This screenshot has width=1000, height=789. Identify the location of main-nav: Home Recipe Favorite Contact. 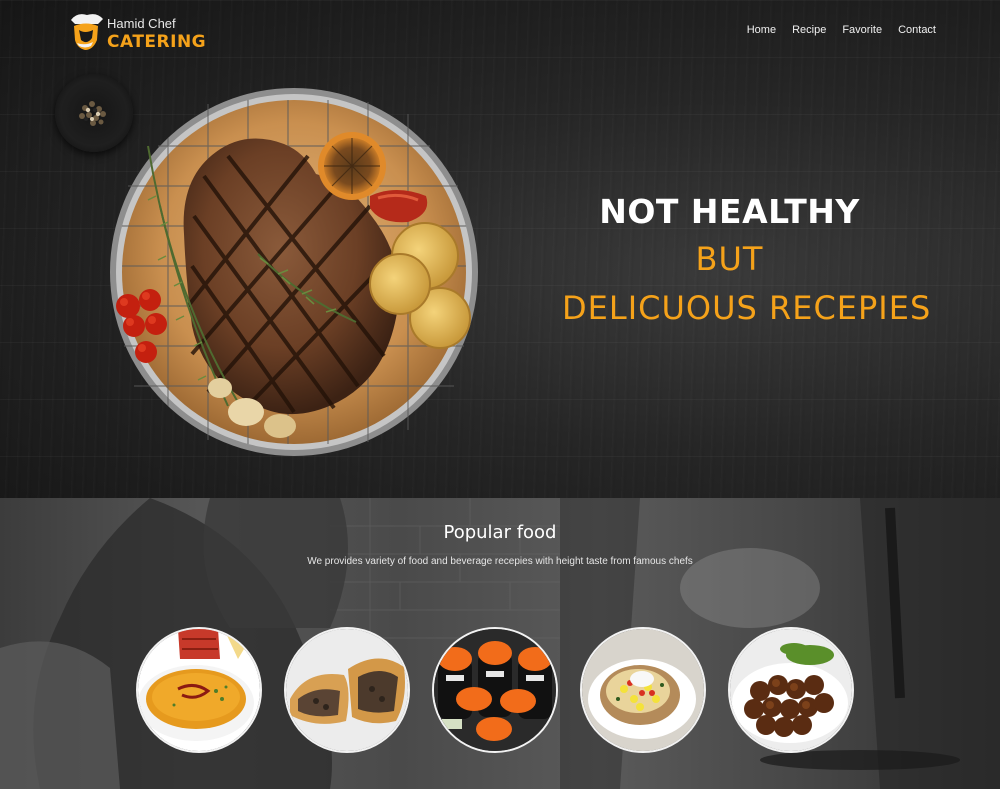
(841, 30).